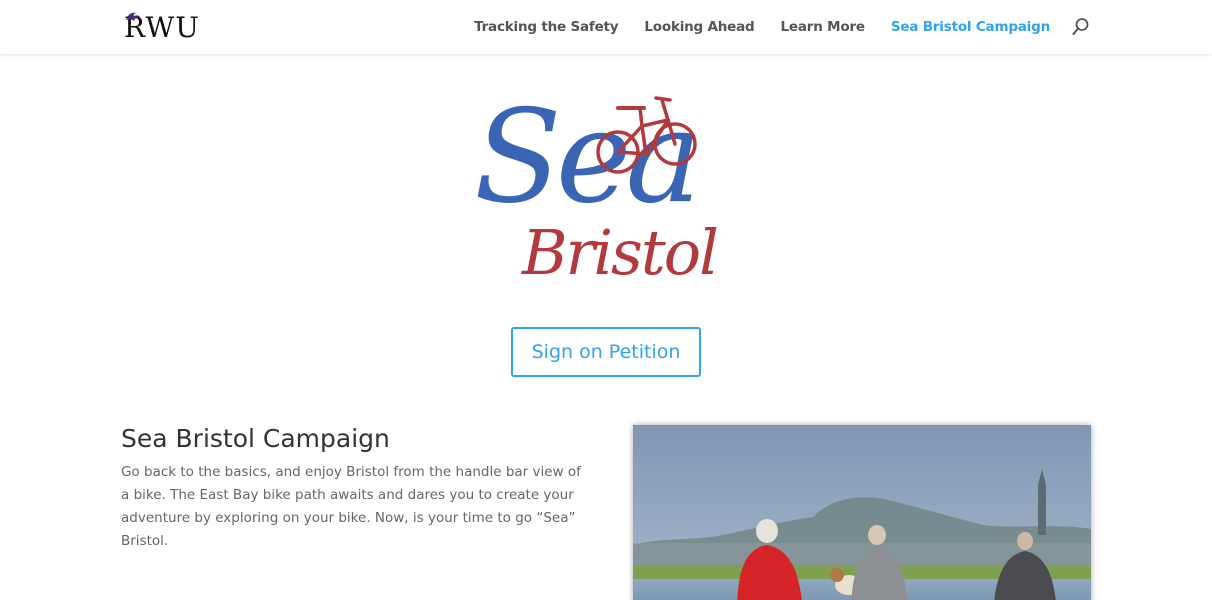  Describe the element at coordinates (546, 27) in the screenshot. I see `nav-tracking-the-safety: Tracking the Safety` at that location.